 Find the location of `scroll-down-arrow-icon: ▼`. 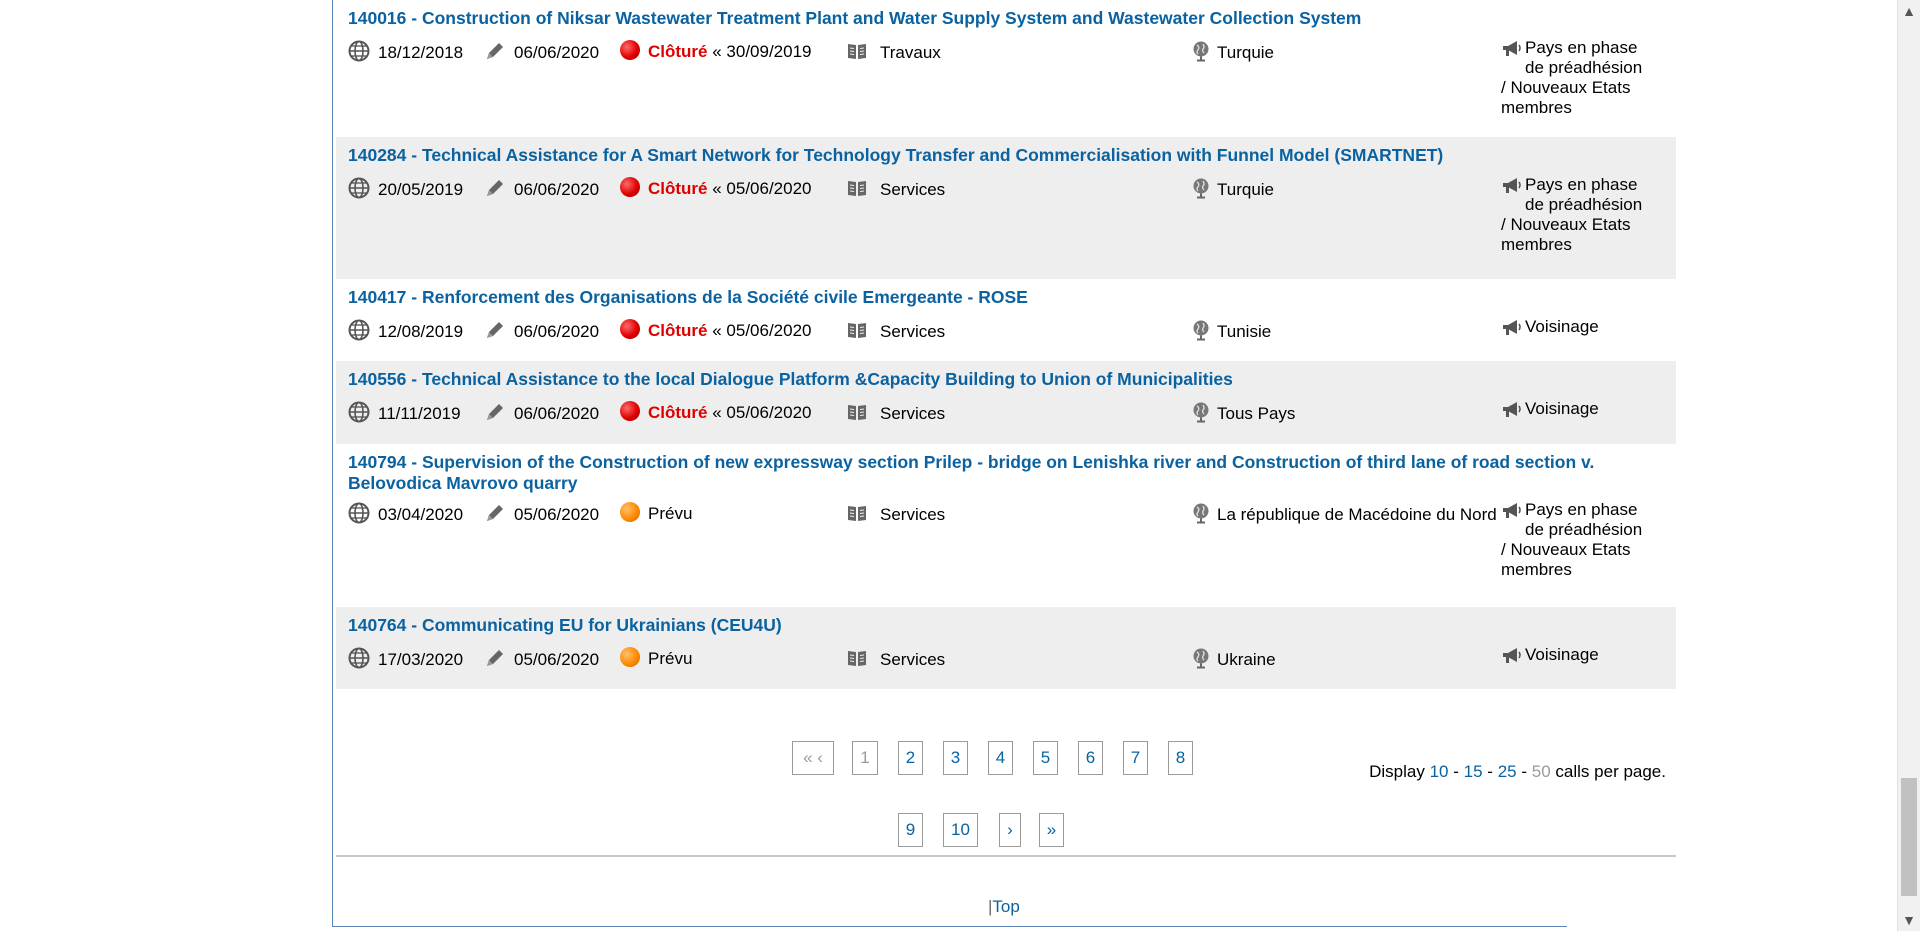

scroll-down-arrow-icon: ▼ is located at coordinates (1909, 920).